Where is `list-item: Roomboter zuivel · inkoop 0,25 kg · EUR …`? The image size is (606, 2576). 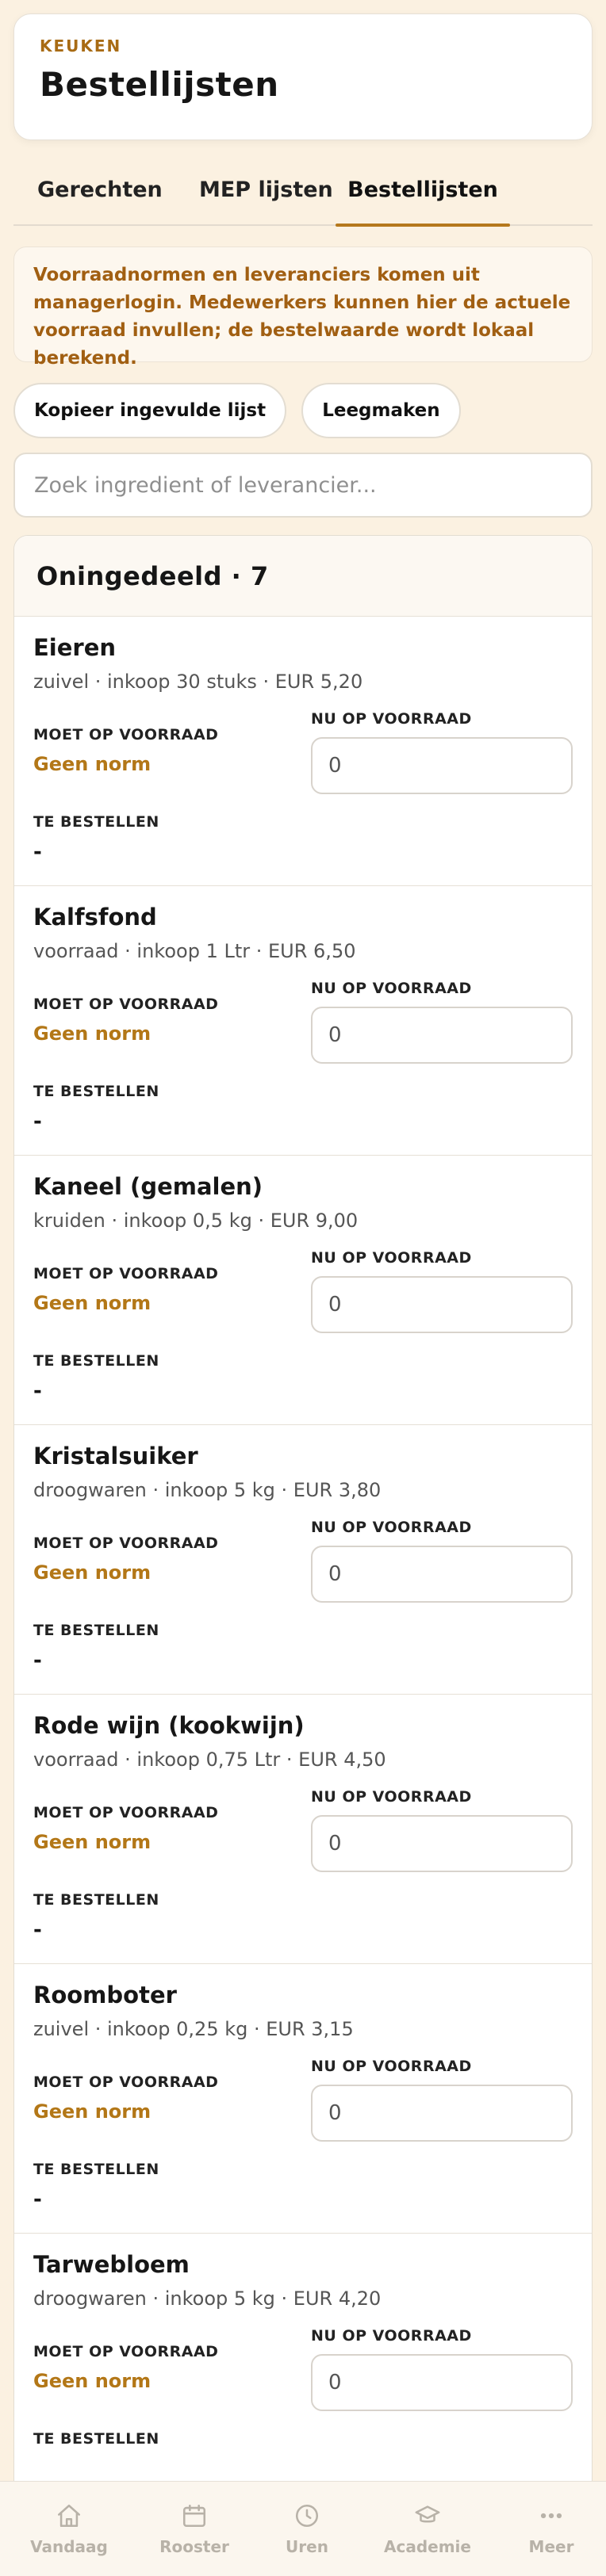 list-item: Roomboter zuivel · inkoop 0,25 kg · EUR … is located at coordinates (303, 2099).